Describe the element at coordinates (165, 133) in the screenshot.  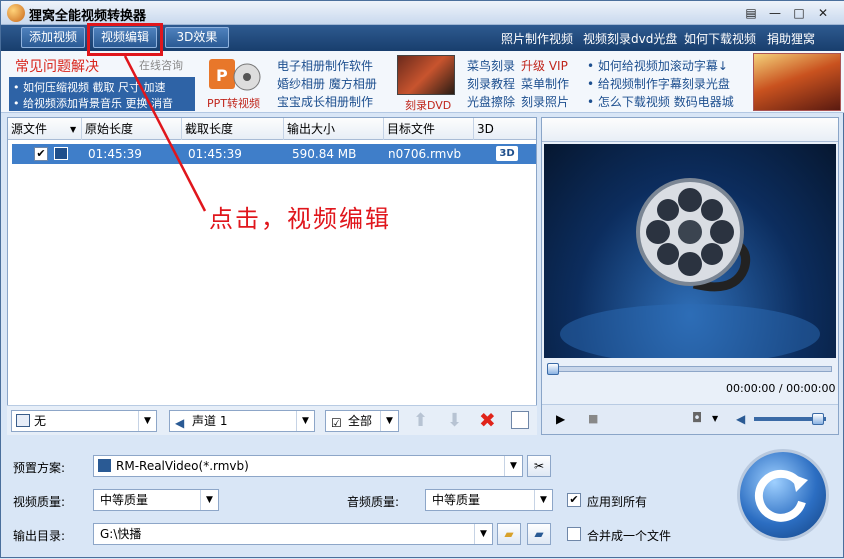
I see `annotation-arrow` at that location.